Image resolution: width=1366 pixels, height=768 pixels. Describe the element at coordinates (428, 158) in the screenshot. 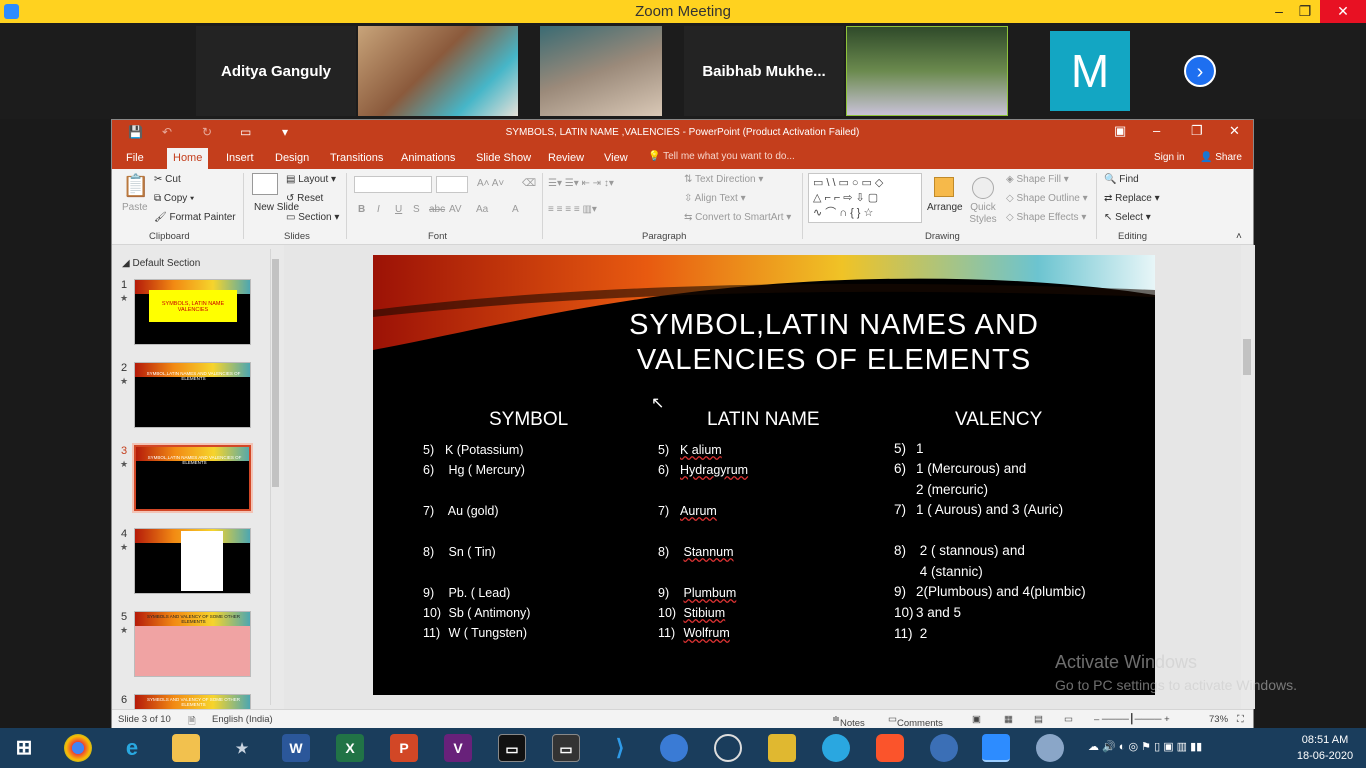

I see `tab-animations: Animations` at that location.